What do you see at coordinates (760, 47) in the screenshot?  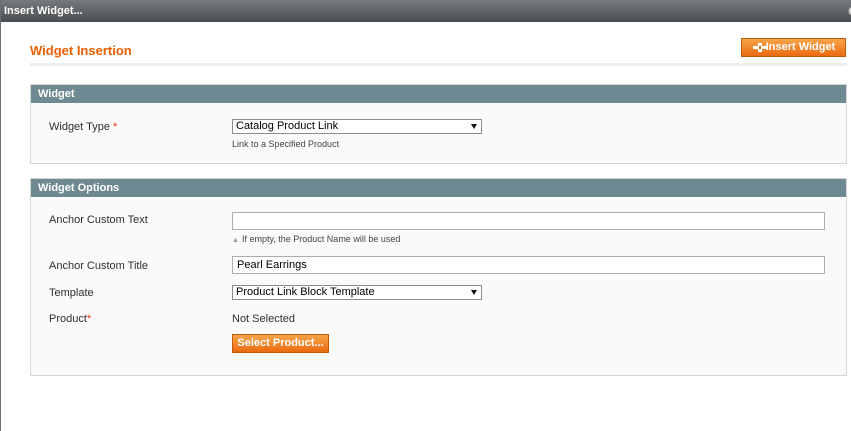 I see `widget-icon` at bounding box center [760, 47].